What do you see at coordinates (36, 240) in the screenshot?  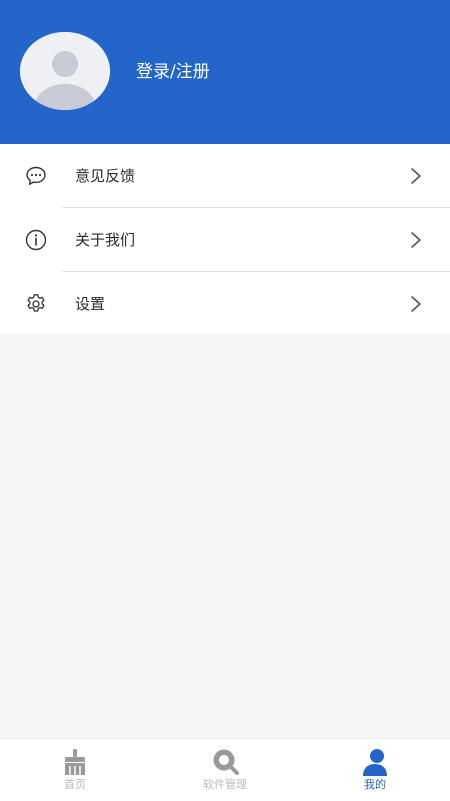 I see `info-icon` at bounding box center [36, 240].